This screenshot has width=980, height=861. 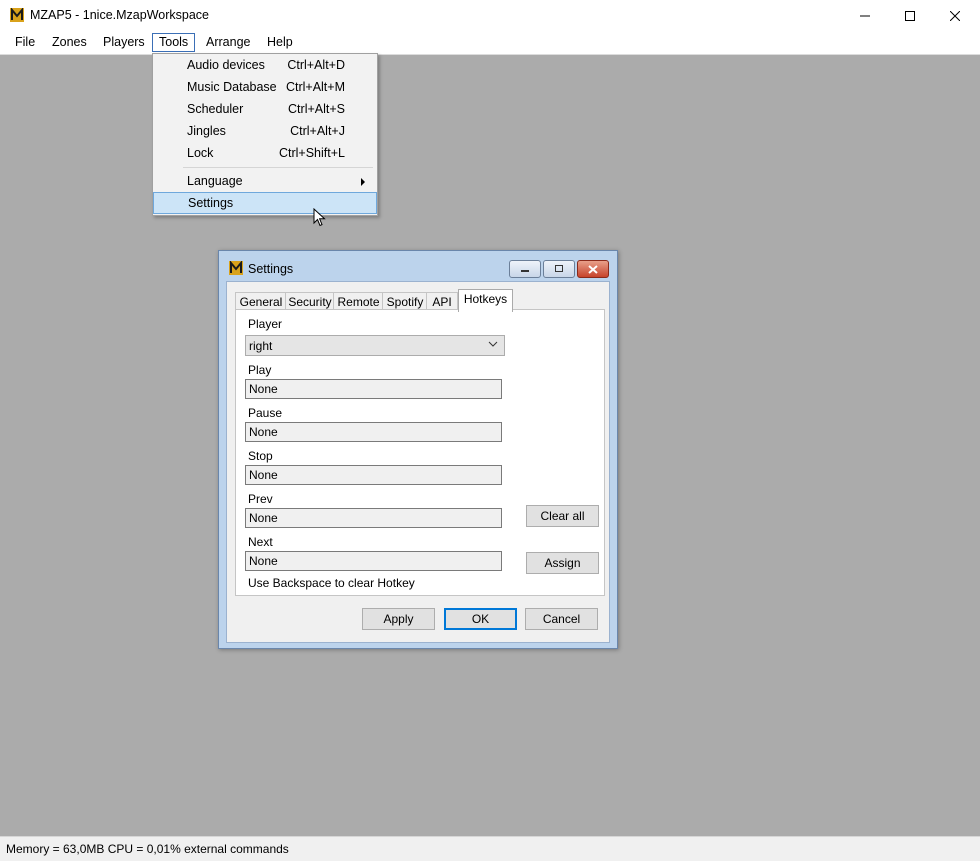 What do you see at coordinates (265, 131) in the screenshot?
I see `menu-item-jingles: Jingles Ctrl+Alt+J` at bounding box center [265, 131].